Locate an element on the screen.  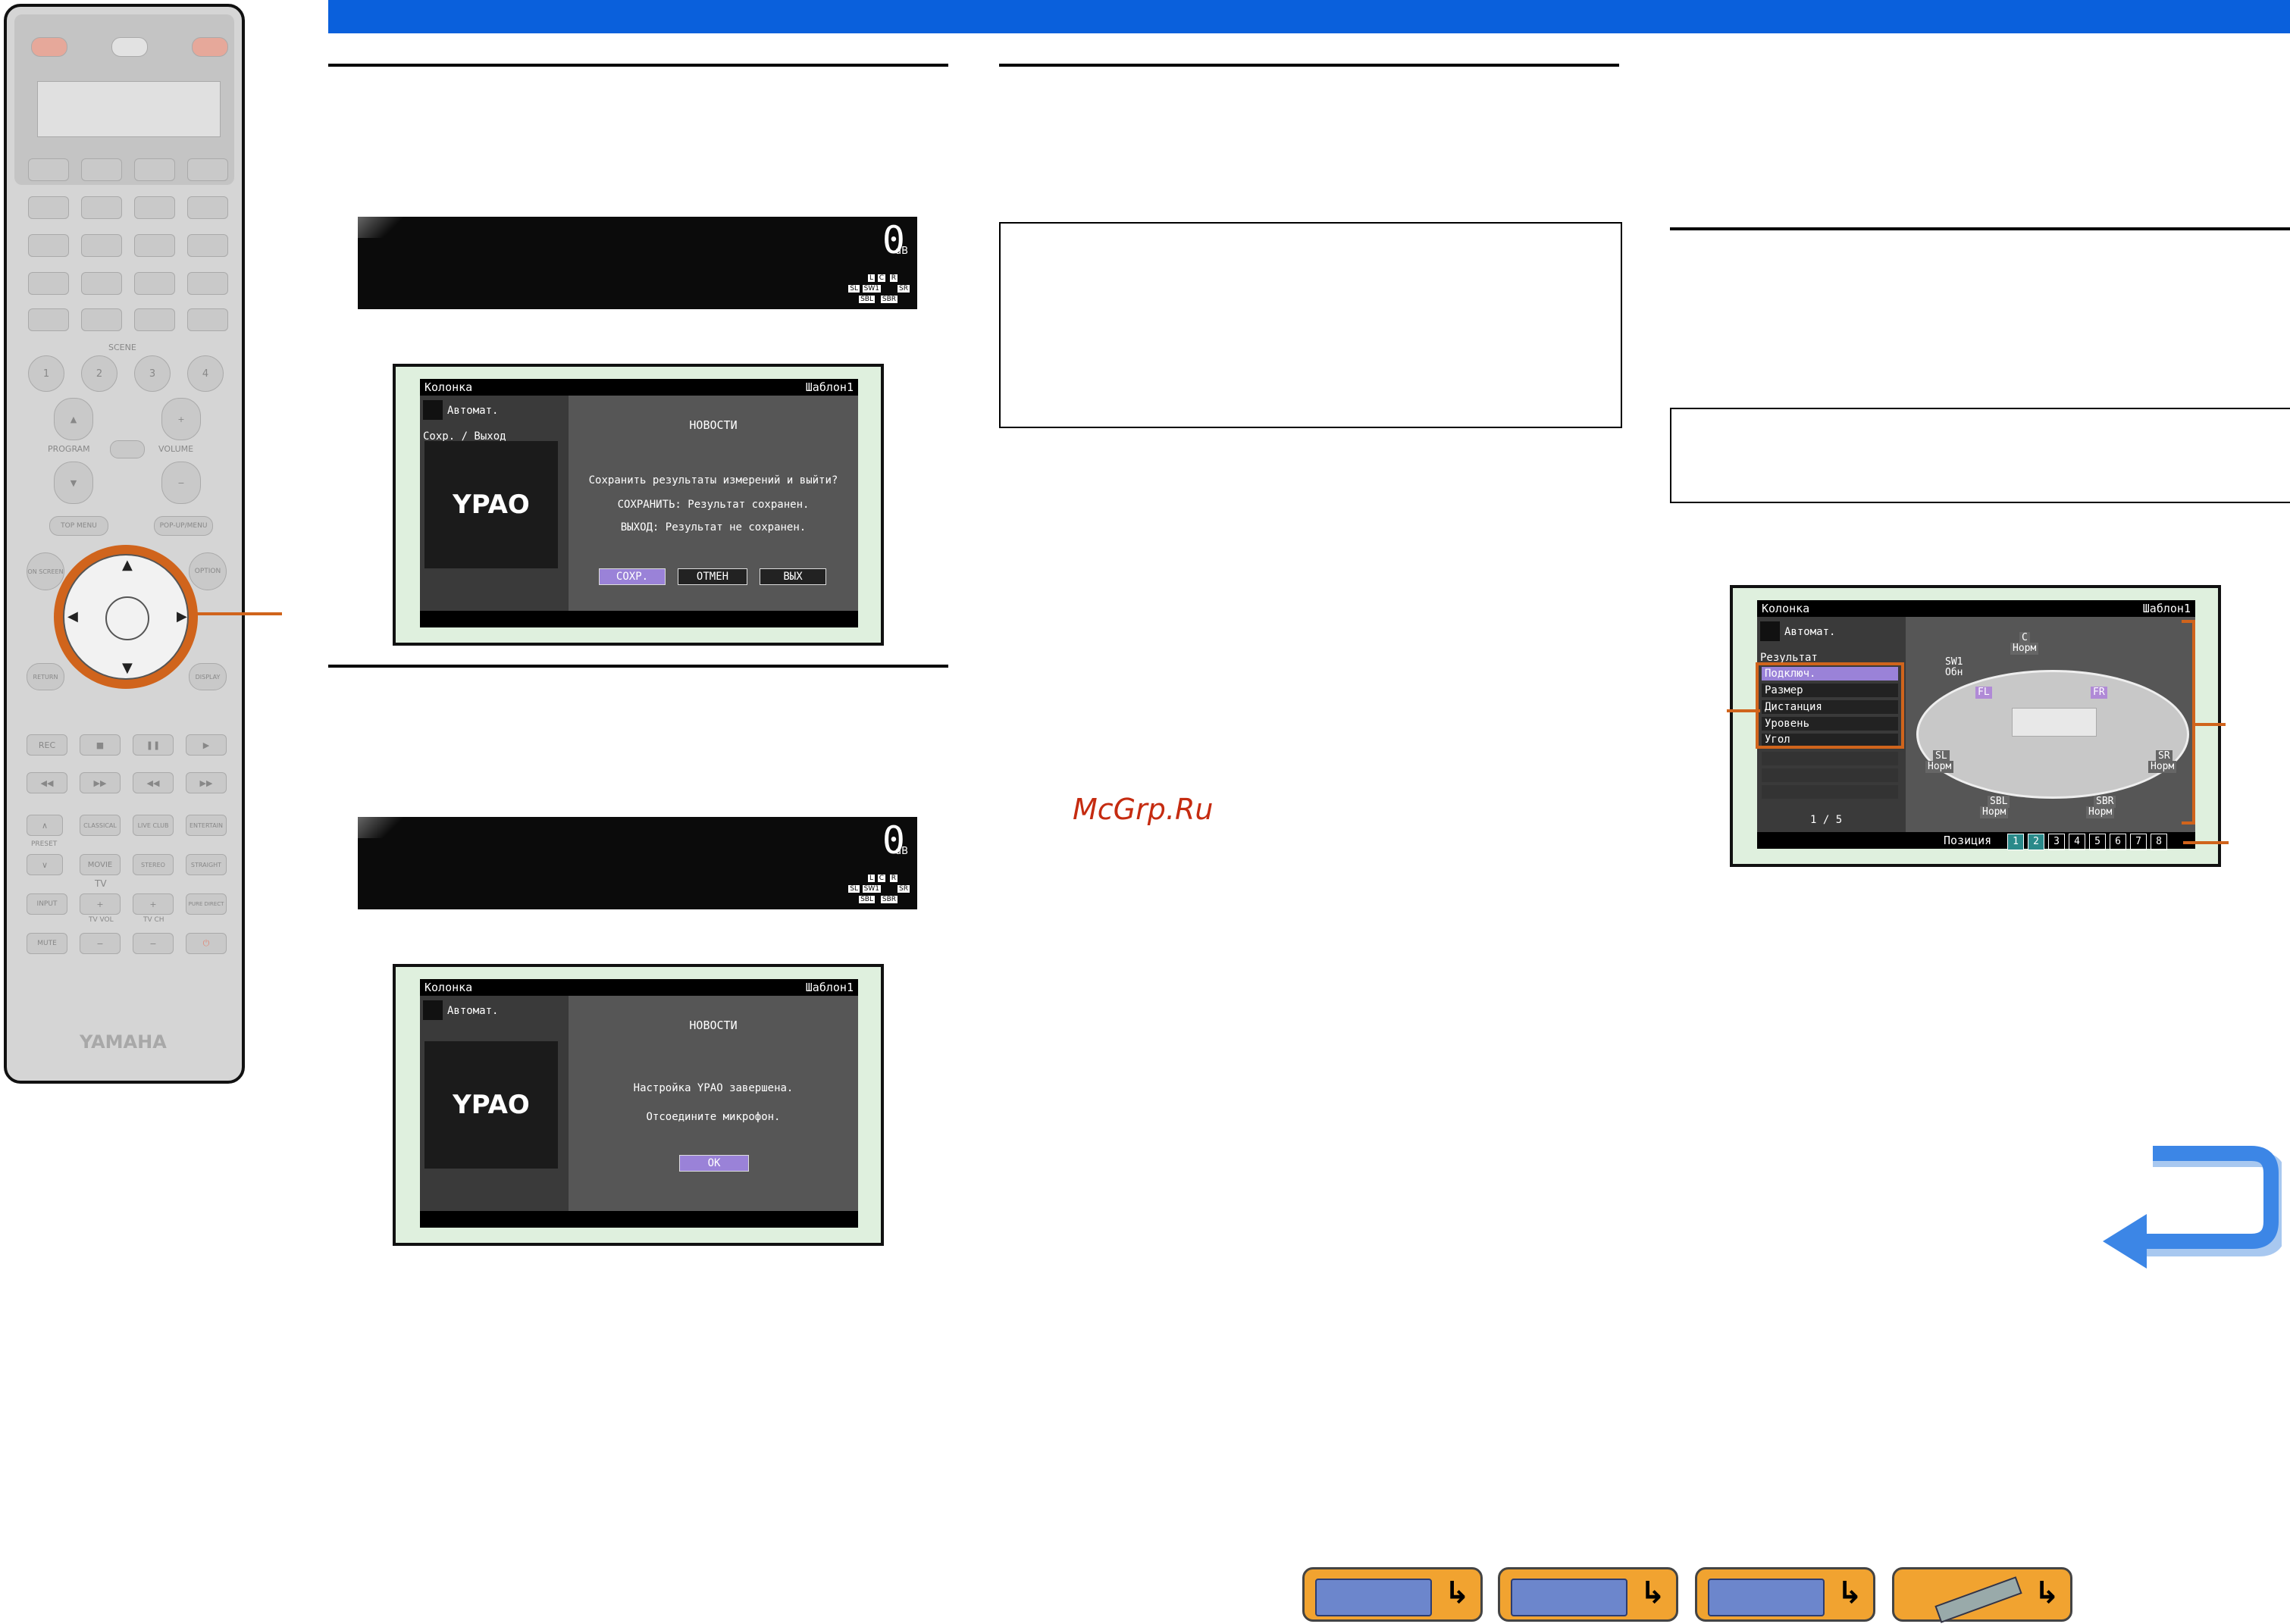
save-button: СОХР. is located at coordinates (632, 576).